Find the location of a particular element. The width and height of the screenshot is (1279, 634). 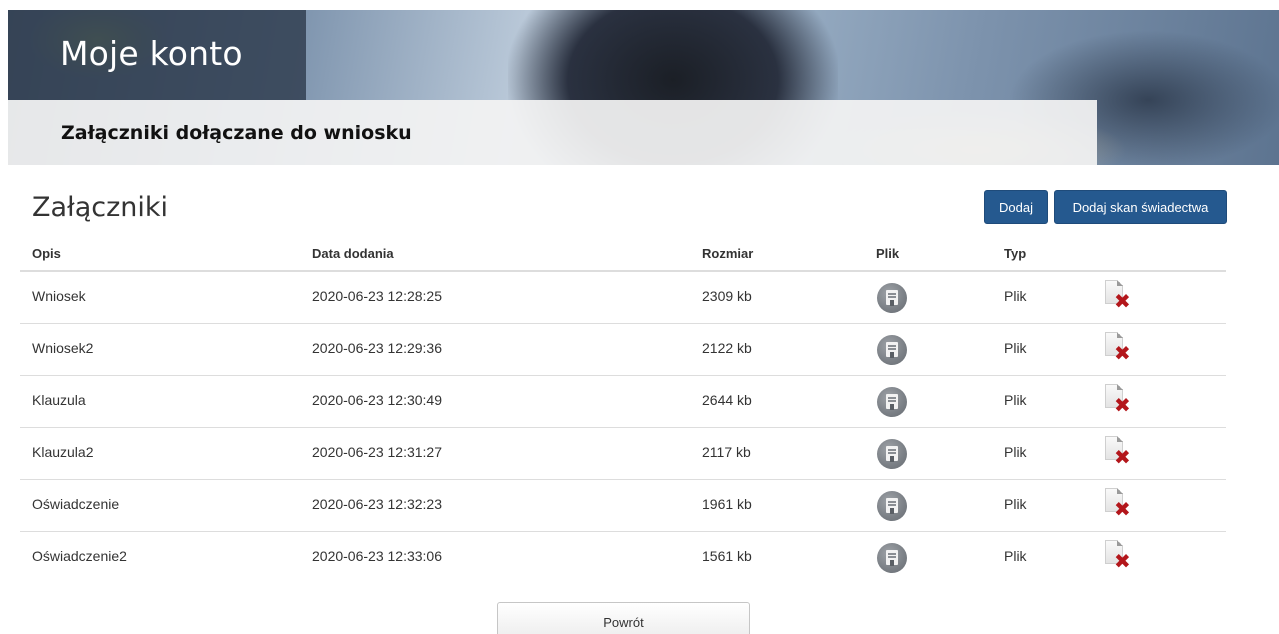

column-header-rozmiar: Rozmiar is located at coordinates (728, 253).